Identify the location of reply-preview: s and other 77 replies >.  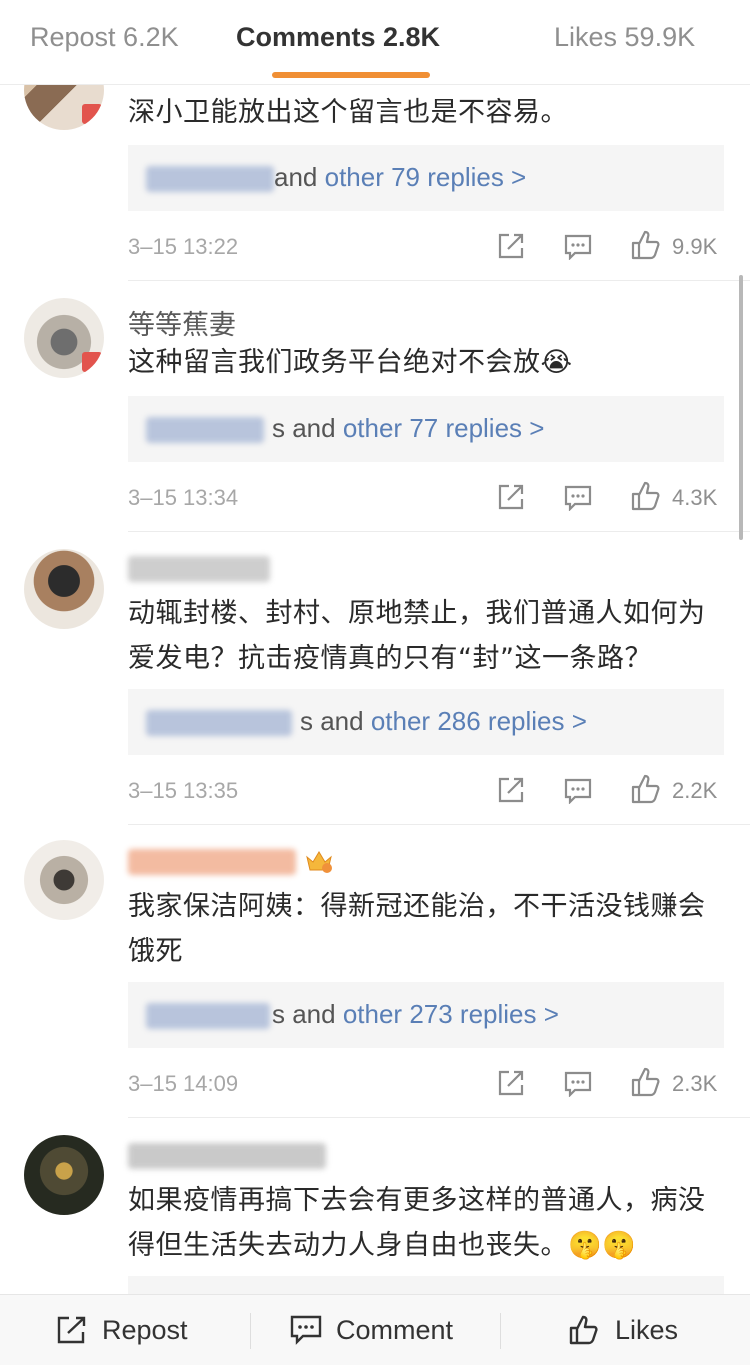
(426, 429).